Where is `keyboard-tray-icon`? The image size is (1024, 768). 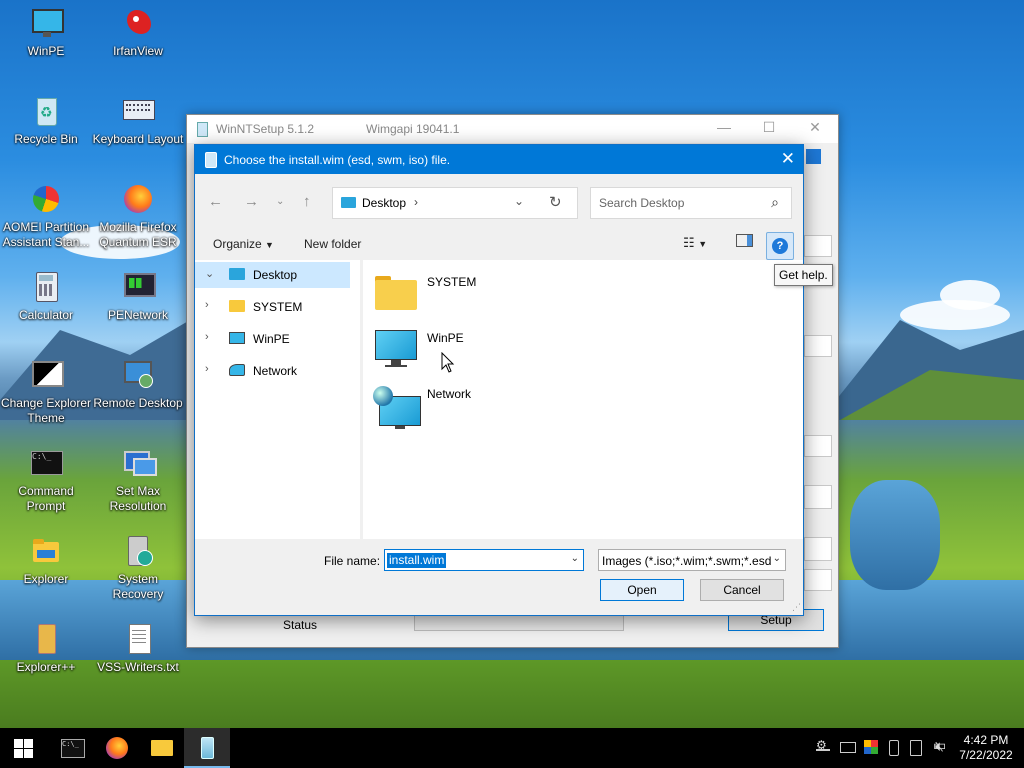
keyboard-tray-icon is located at coordinates (848, 747).